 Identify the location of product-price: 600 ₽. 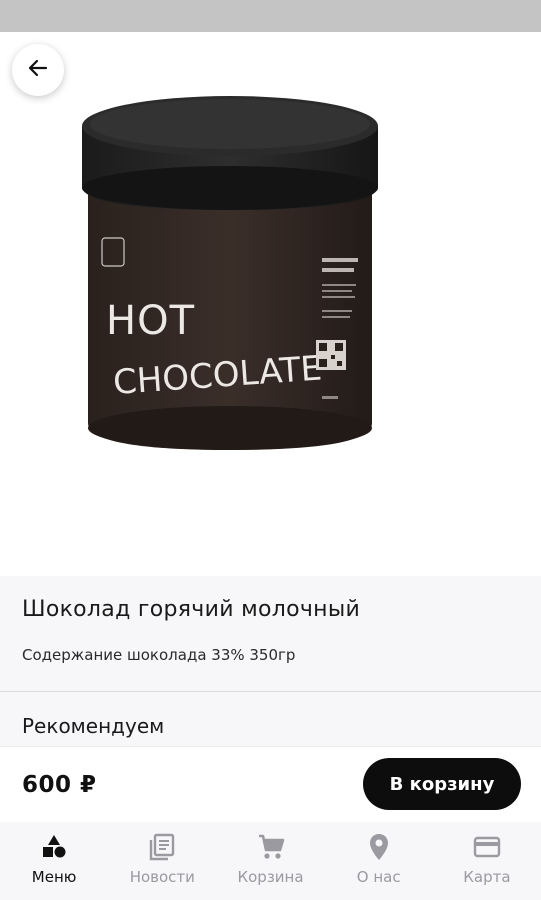
(59, 785).